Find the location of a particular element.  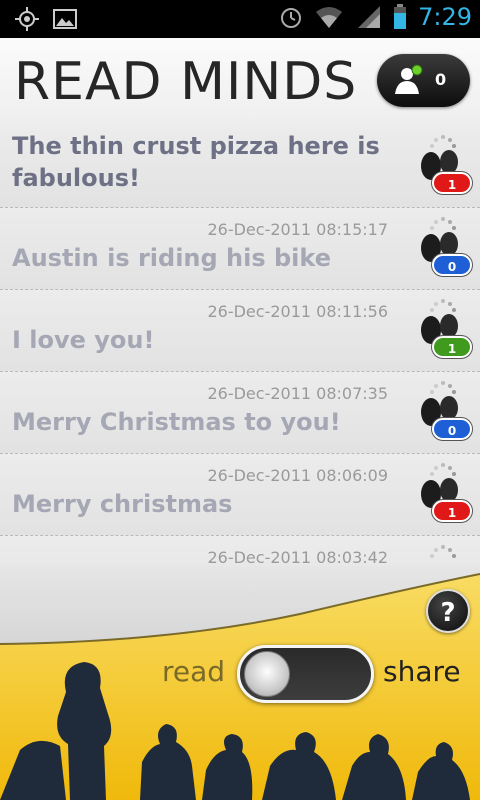

page-title: READ MINDS is located at coordinates (186, 82).